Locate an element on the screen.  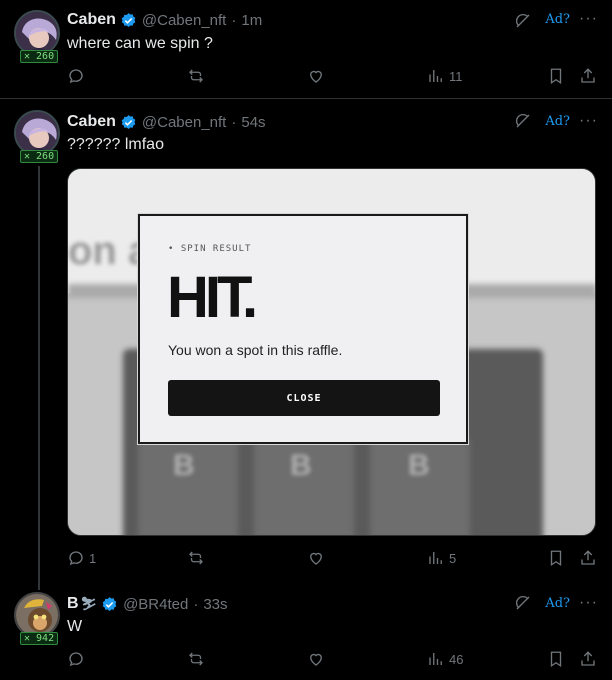
timestamp: 1m is located at coordinates (251, 20).